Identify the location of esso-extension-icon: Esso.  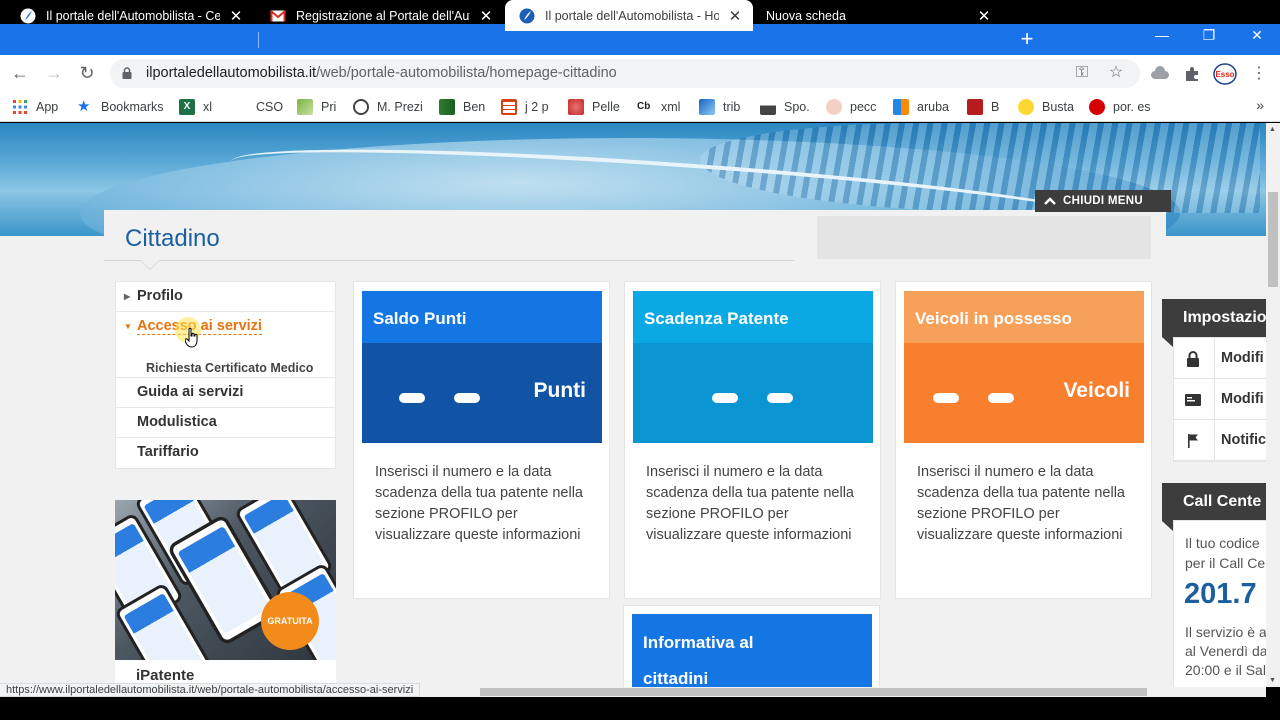
(1225, 74).